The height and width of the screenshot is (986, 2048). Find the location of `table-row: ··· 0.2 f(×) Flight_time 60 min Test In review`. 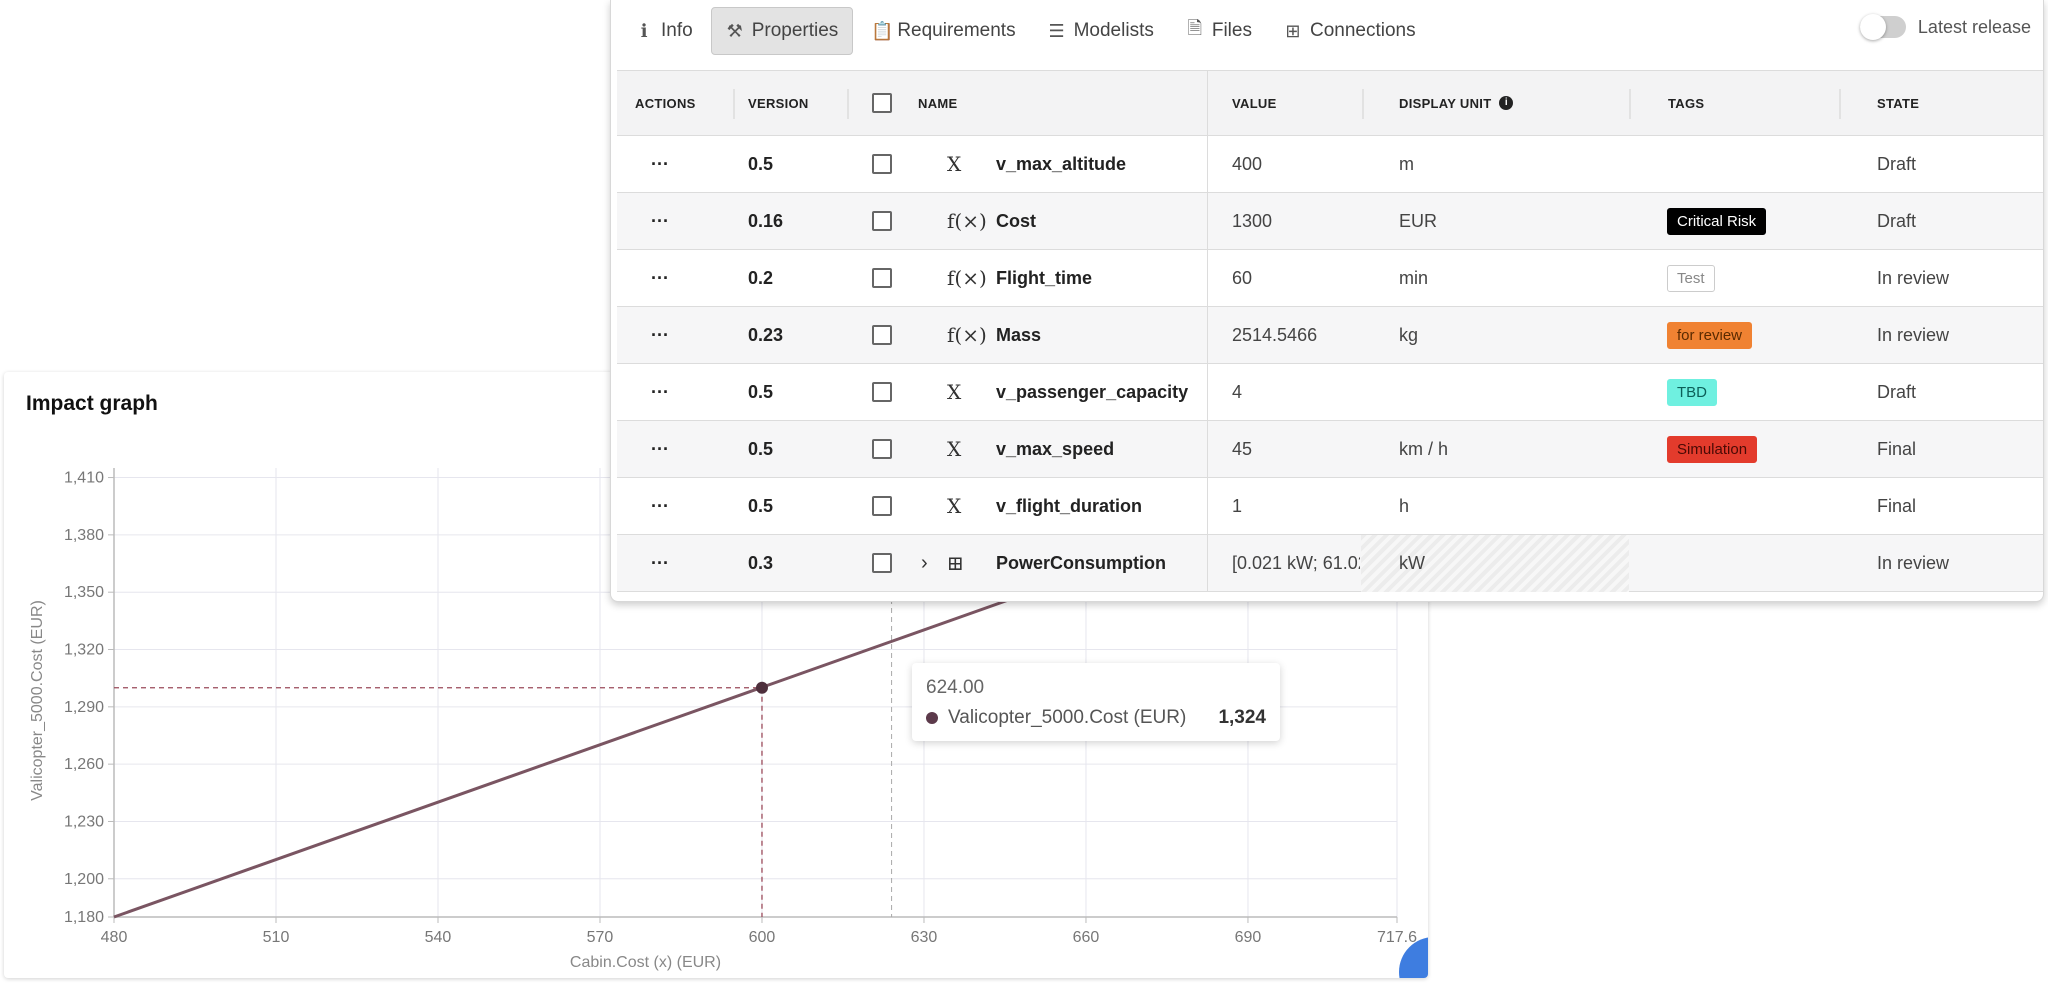

table-row: ··· 0.2 f(×) Flight_time 60 min Test In review is located at coordinates (1330, 278).